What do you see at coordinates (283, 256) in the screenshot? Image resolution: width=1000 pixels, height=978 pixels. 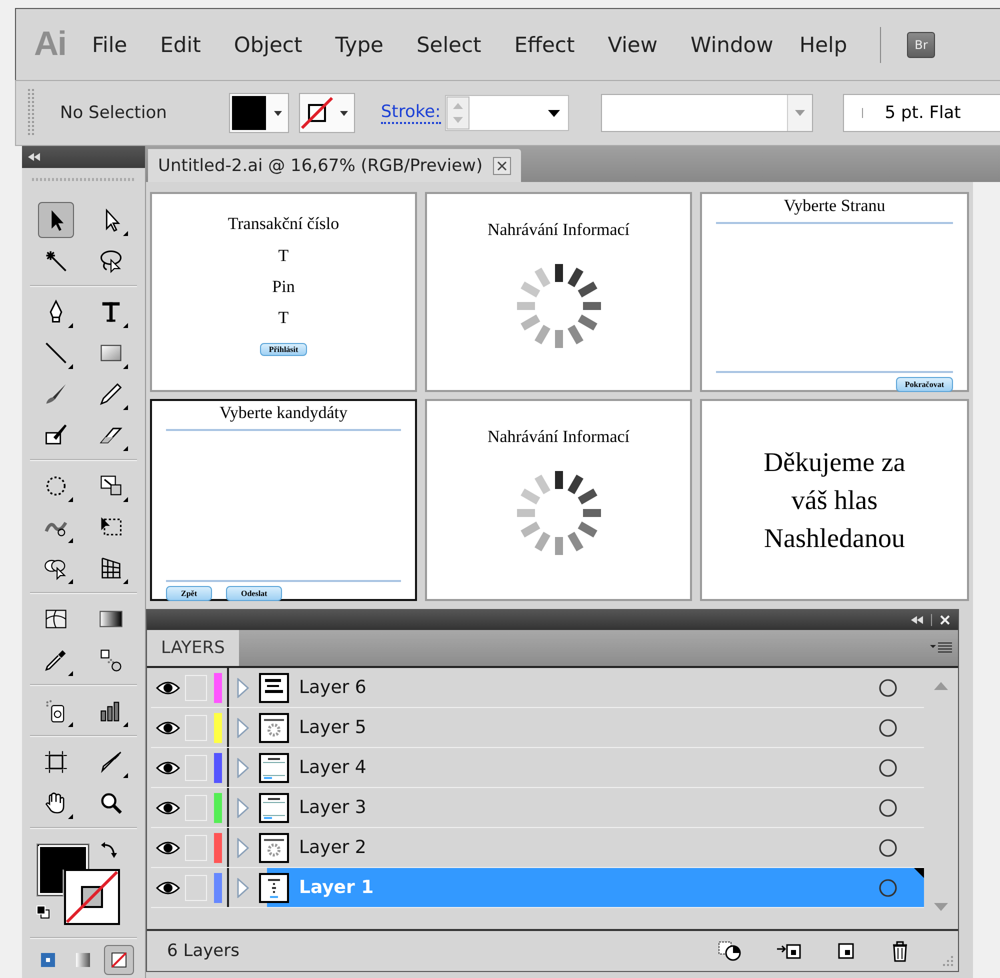 I see `field-label: T` at bounding box center [283, 256].